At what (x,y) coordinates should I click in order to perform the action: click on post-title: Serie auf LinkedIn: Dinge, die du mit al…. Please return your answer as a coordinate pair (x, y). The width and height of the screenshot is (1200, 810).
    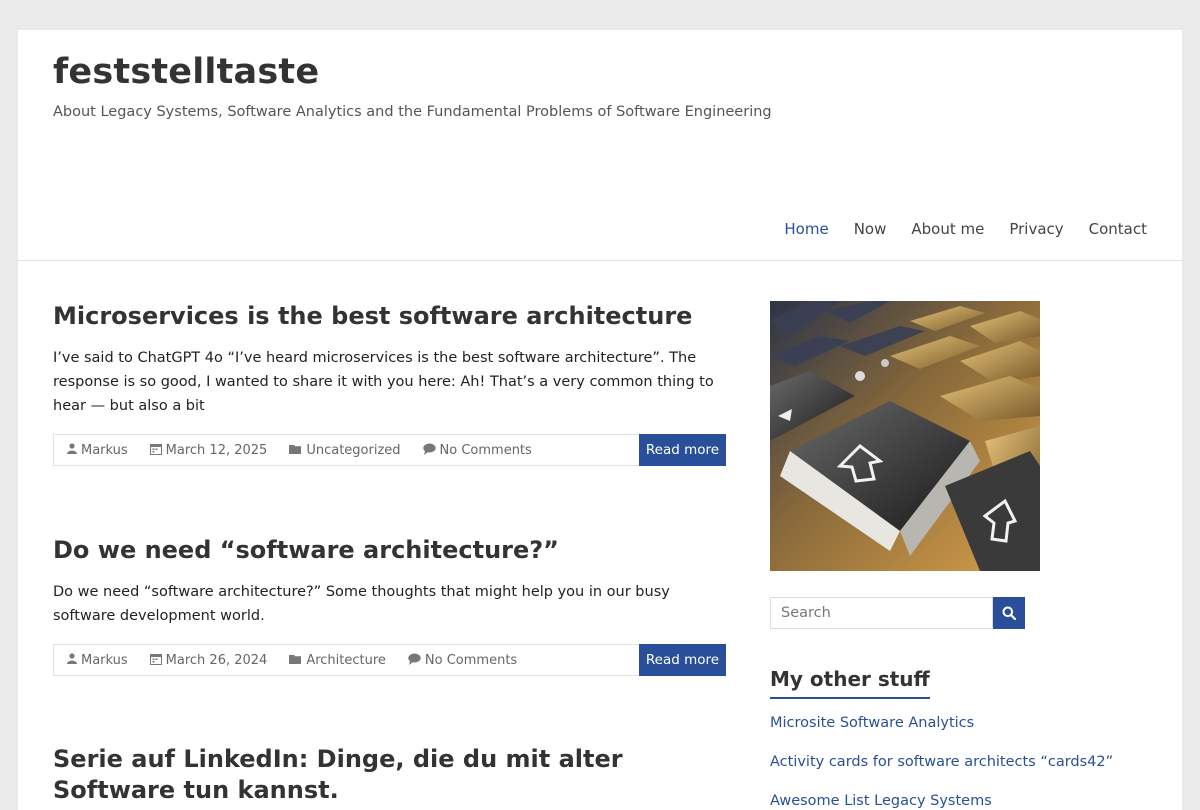
    Looking at the image, I should click on (389, 775).